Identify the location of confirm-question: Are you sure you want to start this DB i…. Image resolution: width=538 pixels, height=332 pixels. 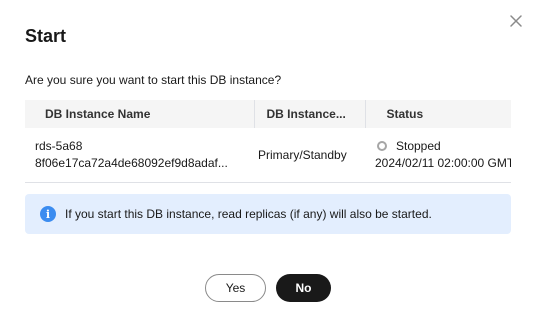
(153, 80).